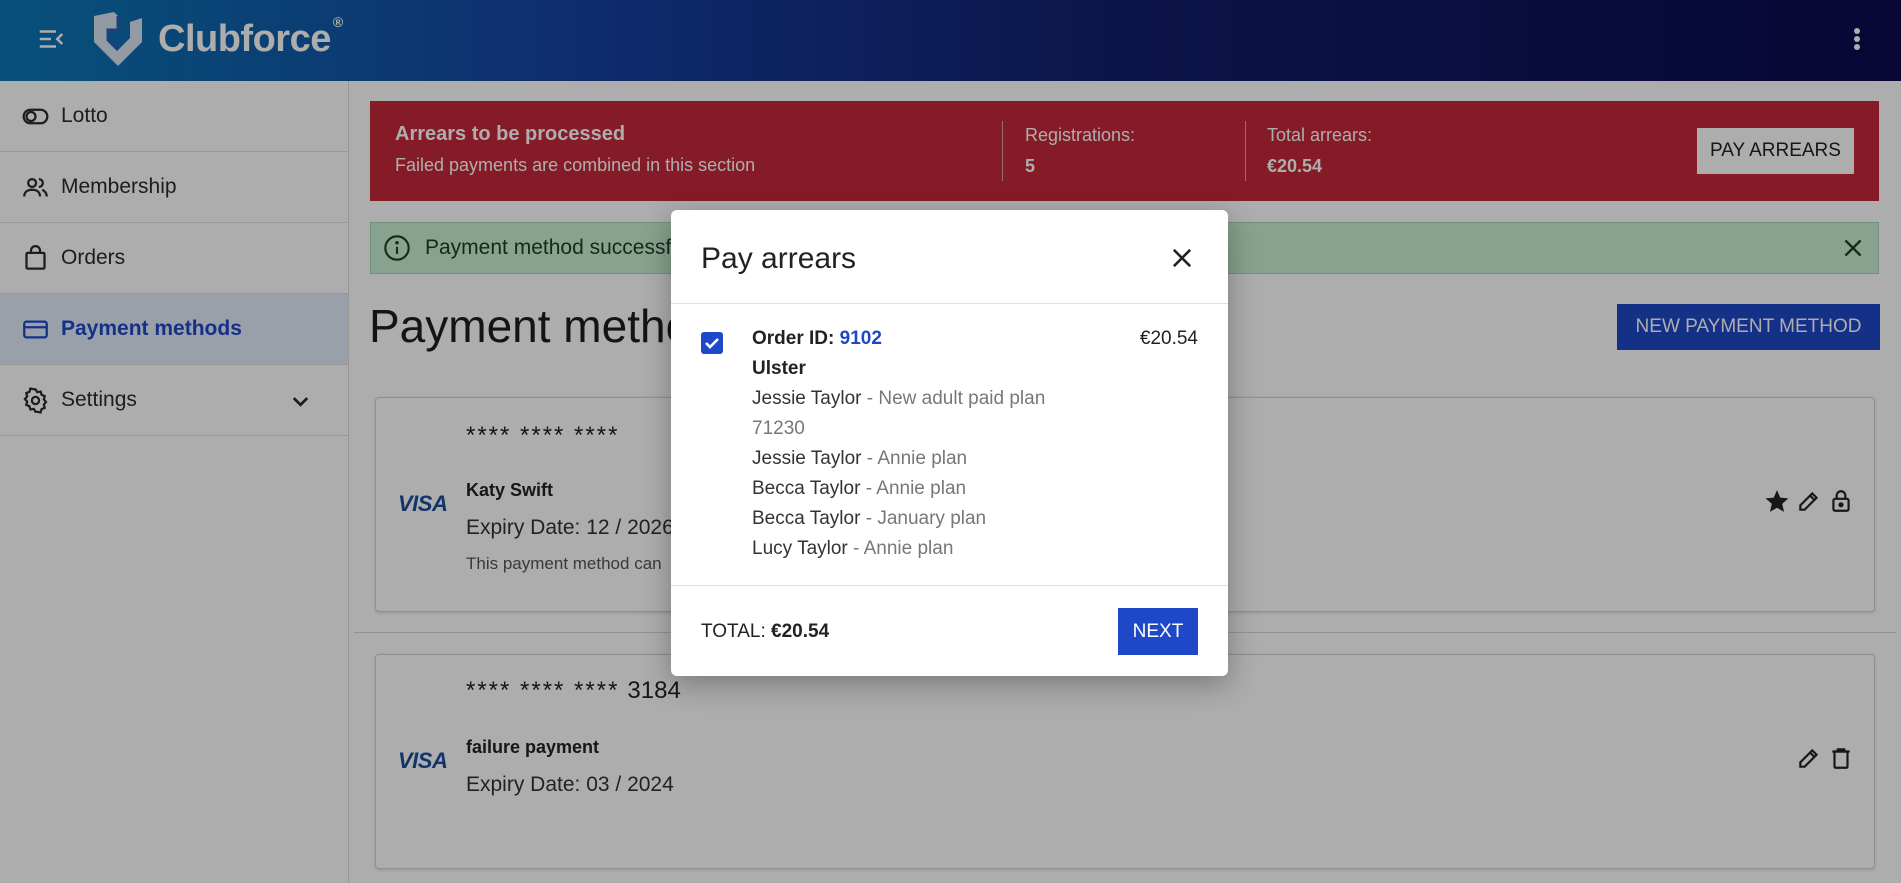 The image size is (1901, 883). Describe the element at coordinates (860, 458) in the screenshot. I see `list-item: Jessie Taylor - Annie plan` at that location.